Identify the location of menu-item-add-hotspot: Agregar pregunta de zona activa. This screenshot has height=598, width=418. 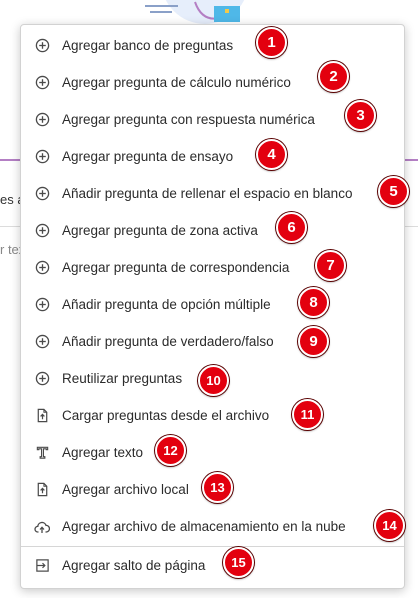
(212, 230).